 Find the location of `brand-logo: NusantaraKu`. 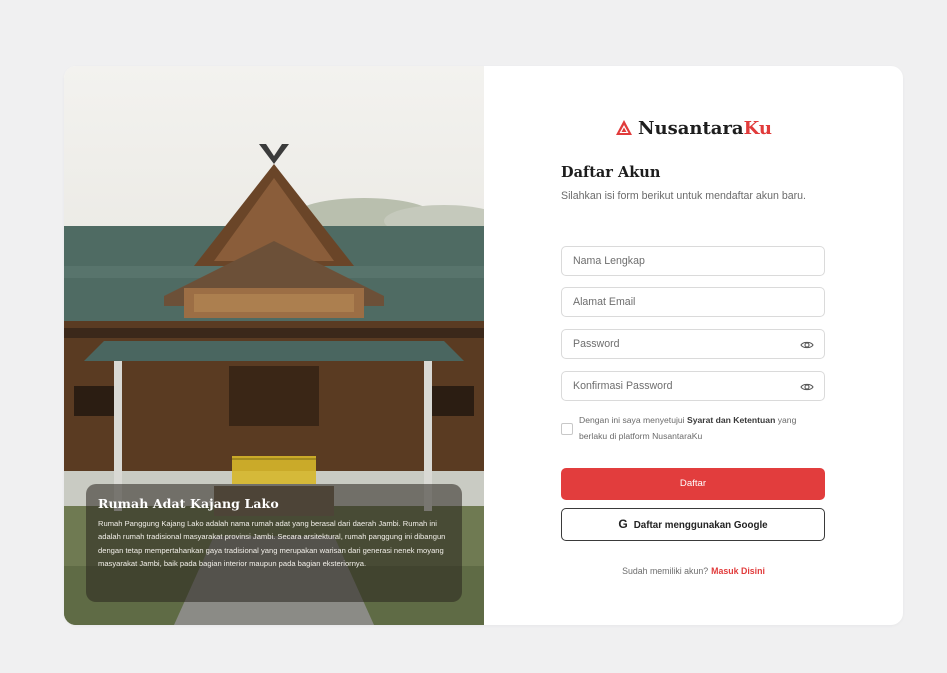

brand-logo: NusantaraKu is located at coordinates (693, 128).